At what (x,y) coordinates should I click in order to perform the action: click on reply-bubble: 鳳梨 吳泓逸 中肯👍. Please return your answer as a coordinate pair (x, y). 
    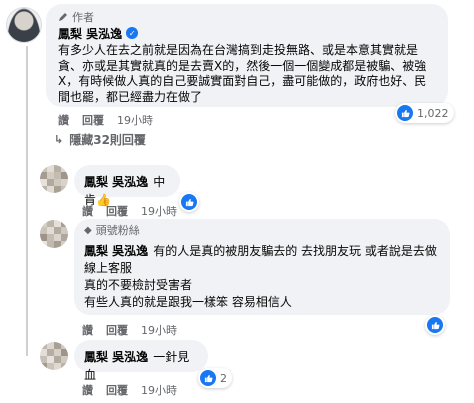
    Looking at the image, I should click on (127, 186).